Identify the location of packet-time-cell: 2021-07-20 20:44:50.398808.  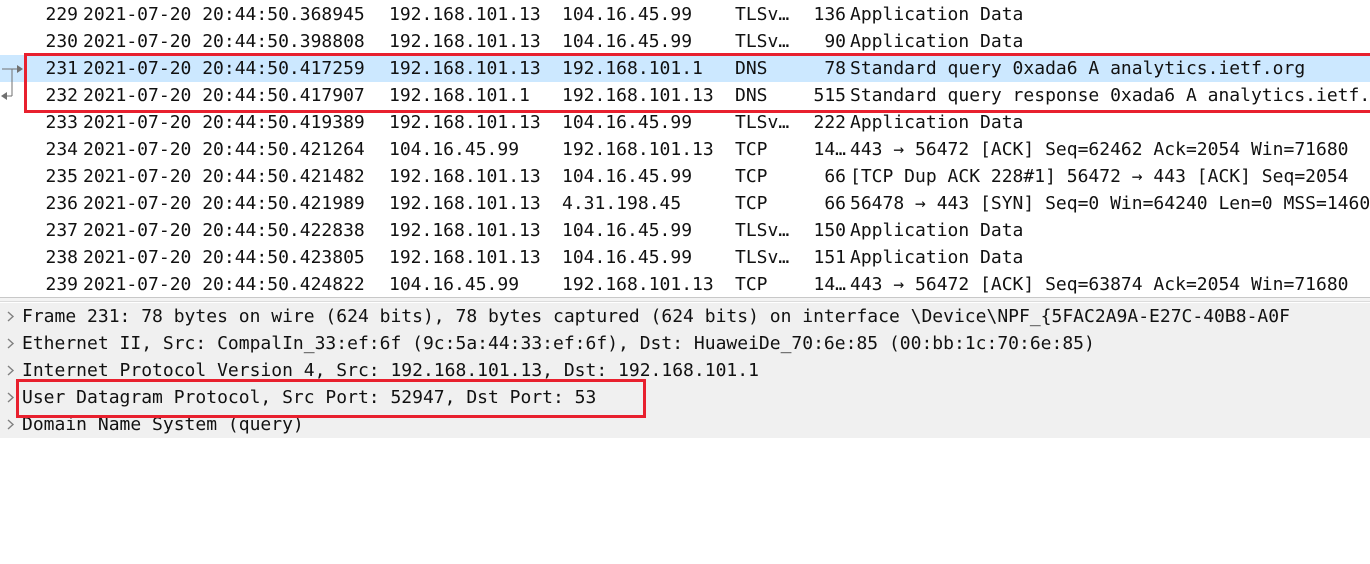
(224, 41).